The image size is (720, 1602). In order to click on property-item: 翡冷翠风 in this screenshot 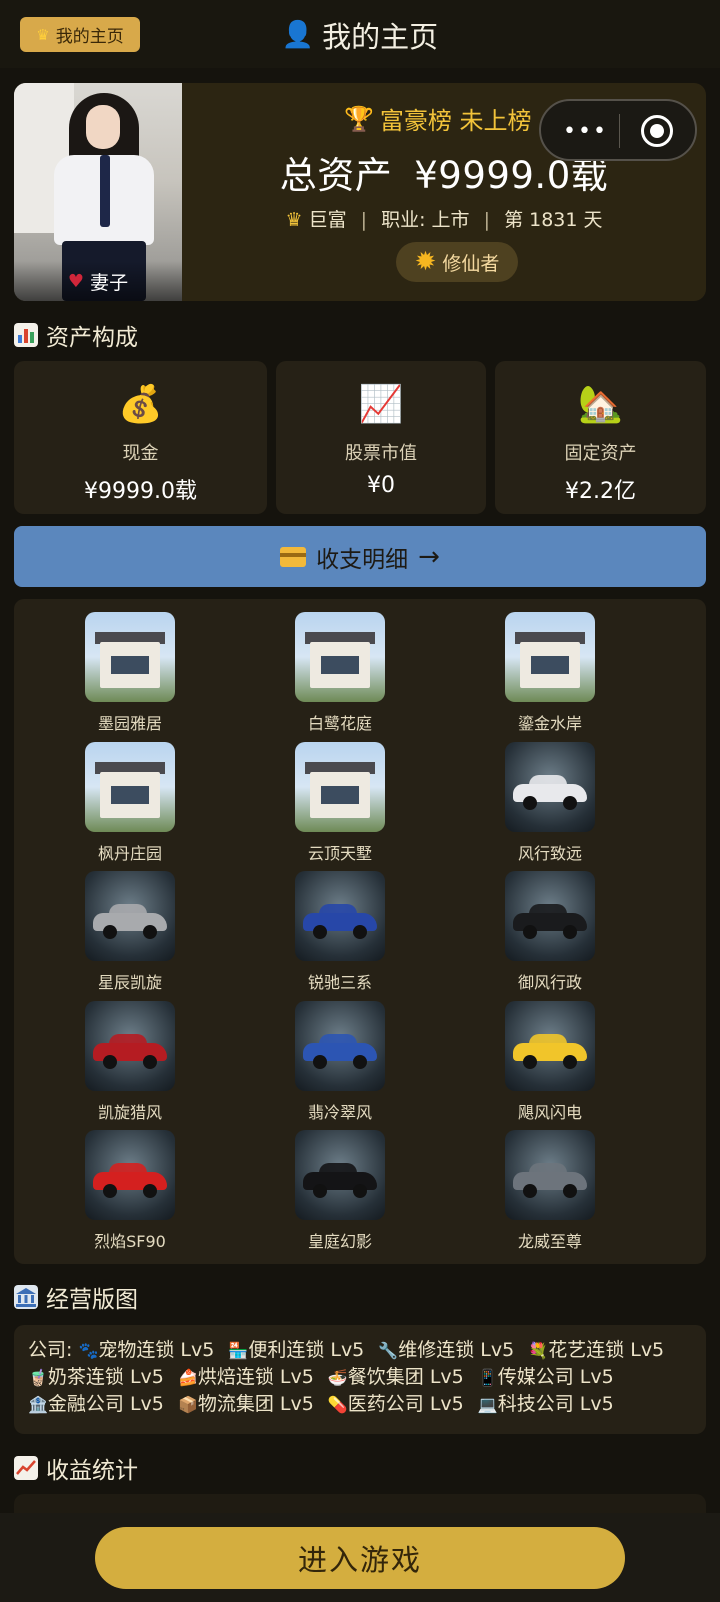, I will do `click(340, 1062)`.